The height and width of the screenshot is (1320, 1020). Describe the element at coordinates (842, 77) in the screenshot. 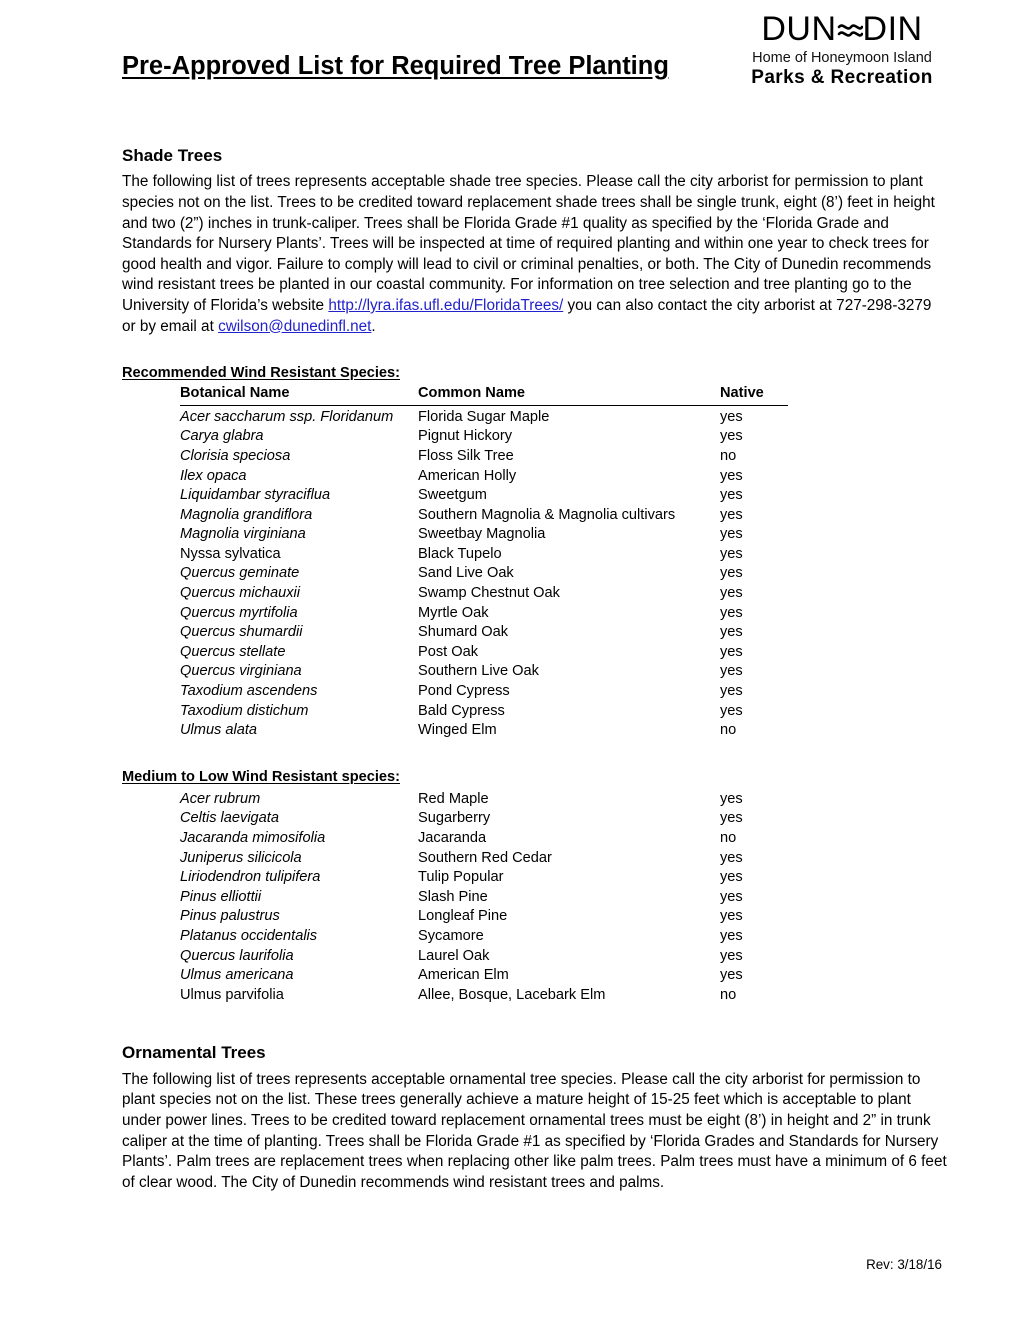

I see `logo-department: Parks & Recreation` at that location.